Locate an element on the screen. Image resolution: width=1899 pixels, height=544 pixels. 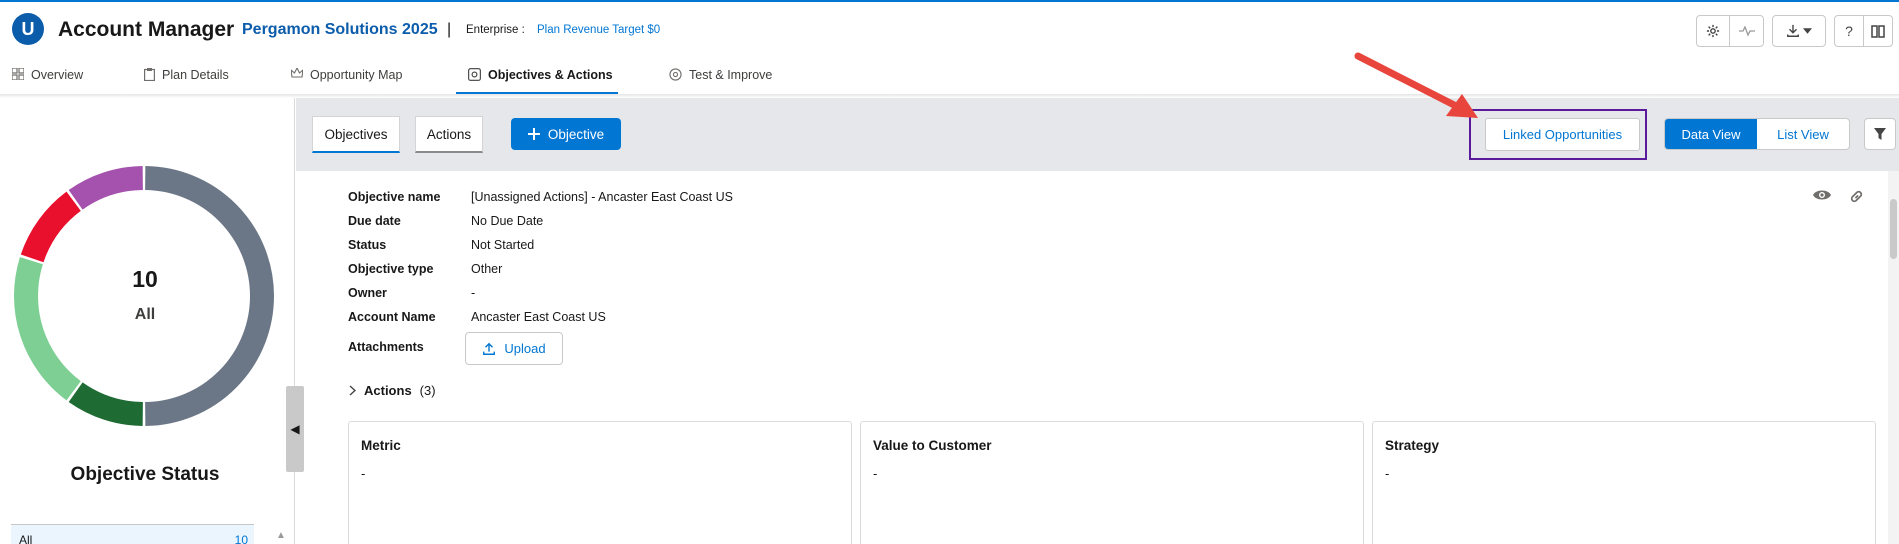
tab-opportunity-map: Opportunity Map is located at coordinates (346, 78).